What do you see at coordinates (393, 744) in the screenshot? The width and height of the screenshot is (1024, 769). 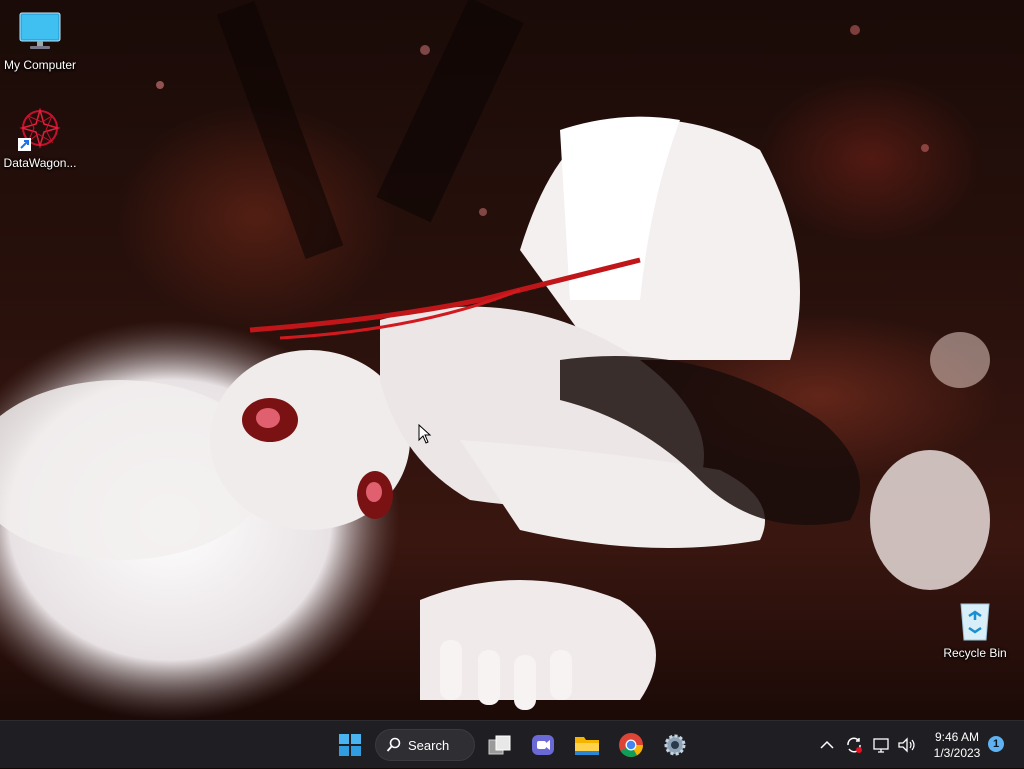 I see `search-icon` at bounding box center [393, 744].